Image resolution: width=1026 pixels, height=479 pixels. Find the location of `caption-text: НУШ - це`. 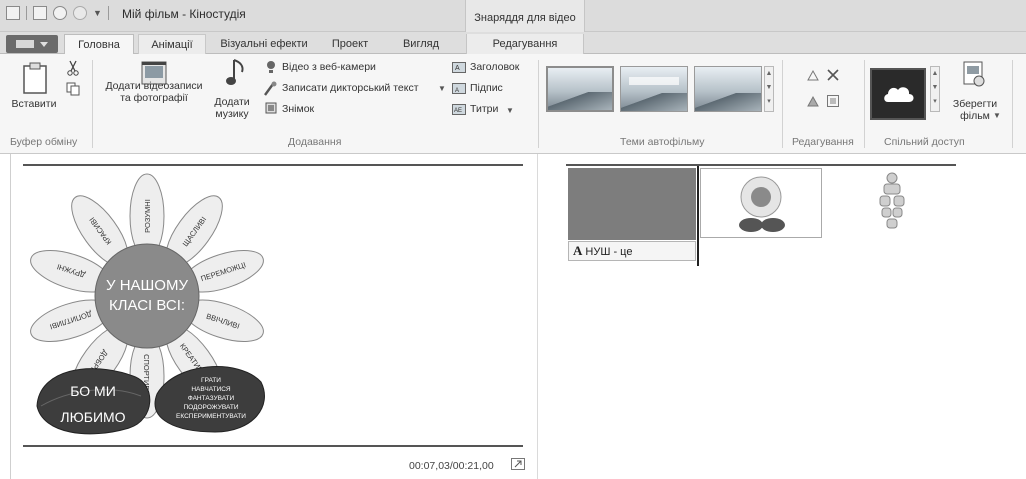

caption-text: НУШ - це is located at coordinates (609, 252).